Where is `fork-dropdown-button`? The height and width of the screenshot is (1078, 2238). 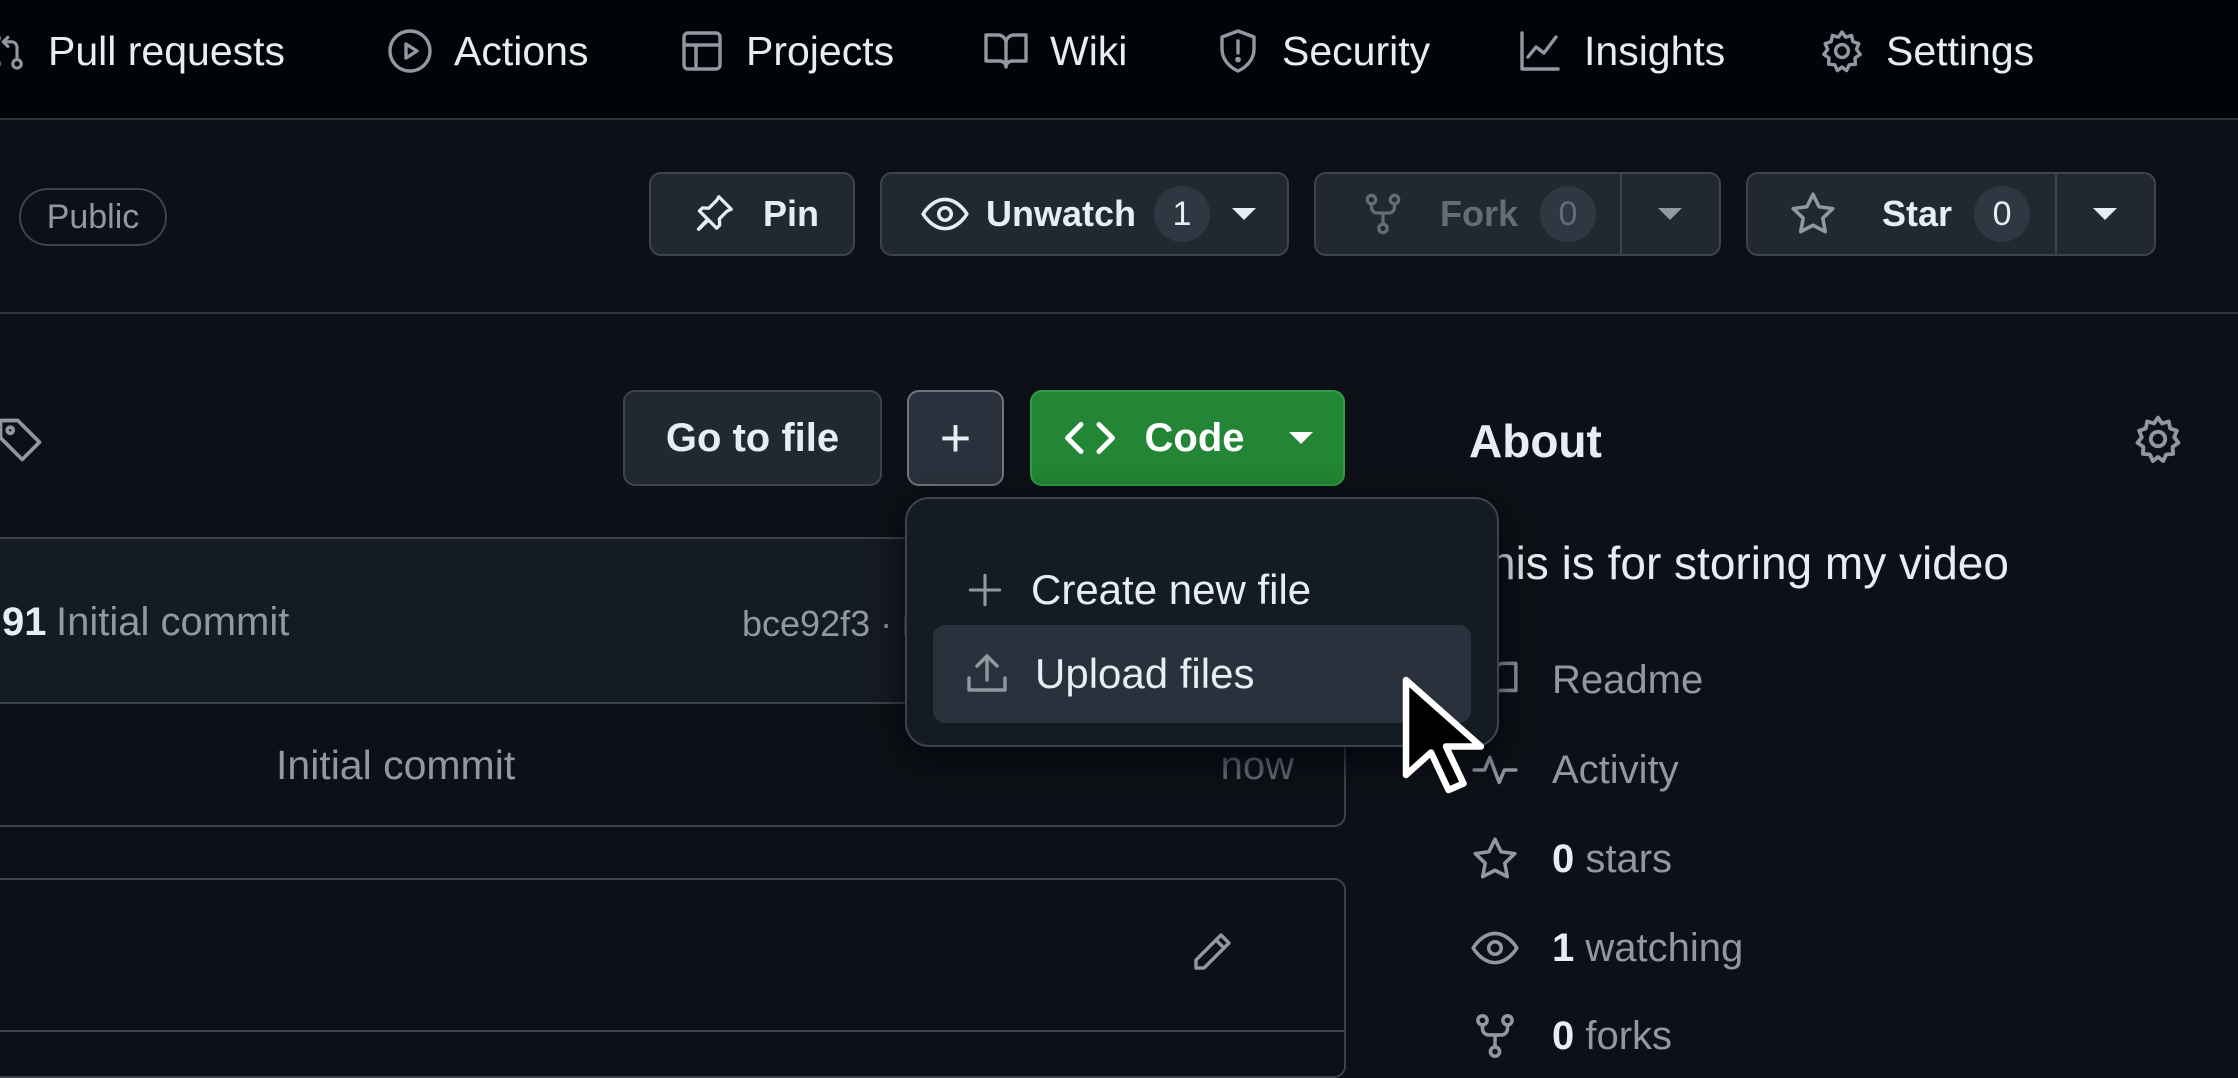 fork-dropdown-button is located at coordinates (1669, 214).